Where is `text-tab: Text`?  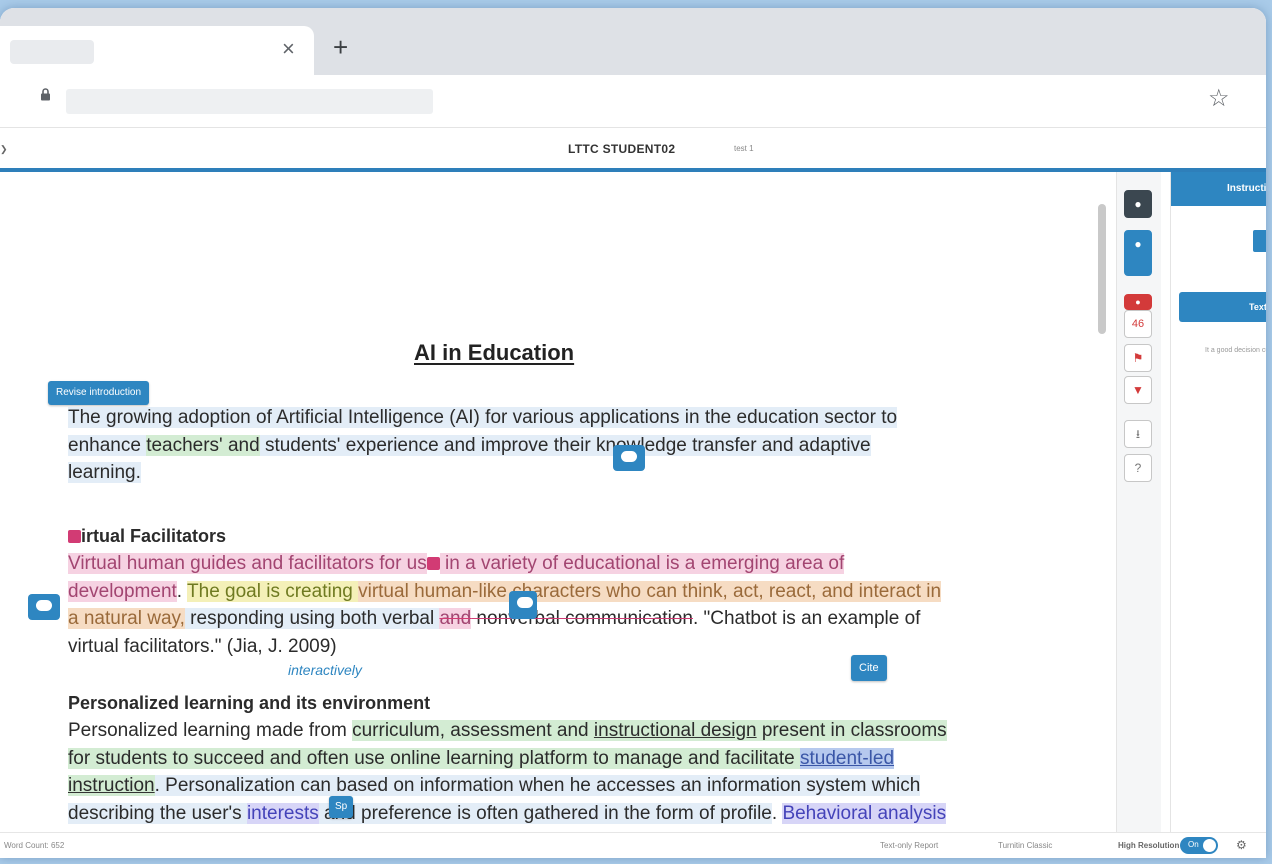
text-tab: Text is located at coordinates (1222, 307).